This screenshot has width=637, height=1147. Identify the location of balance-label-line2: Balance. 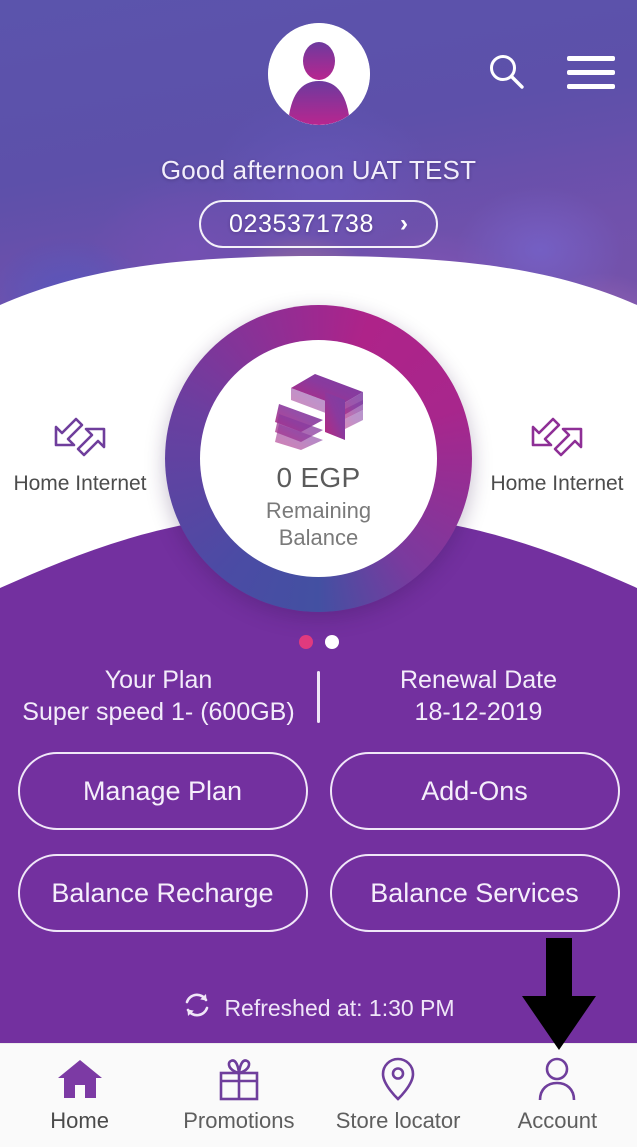
(318, 537).